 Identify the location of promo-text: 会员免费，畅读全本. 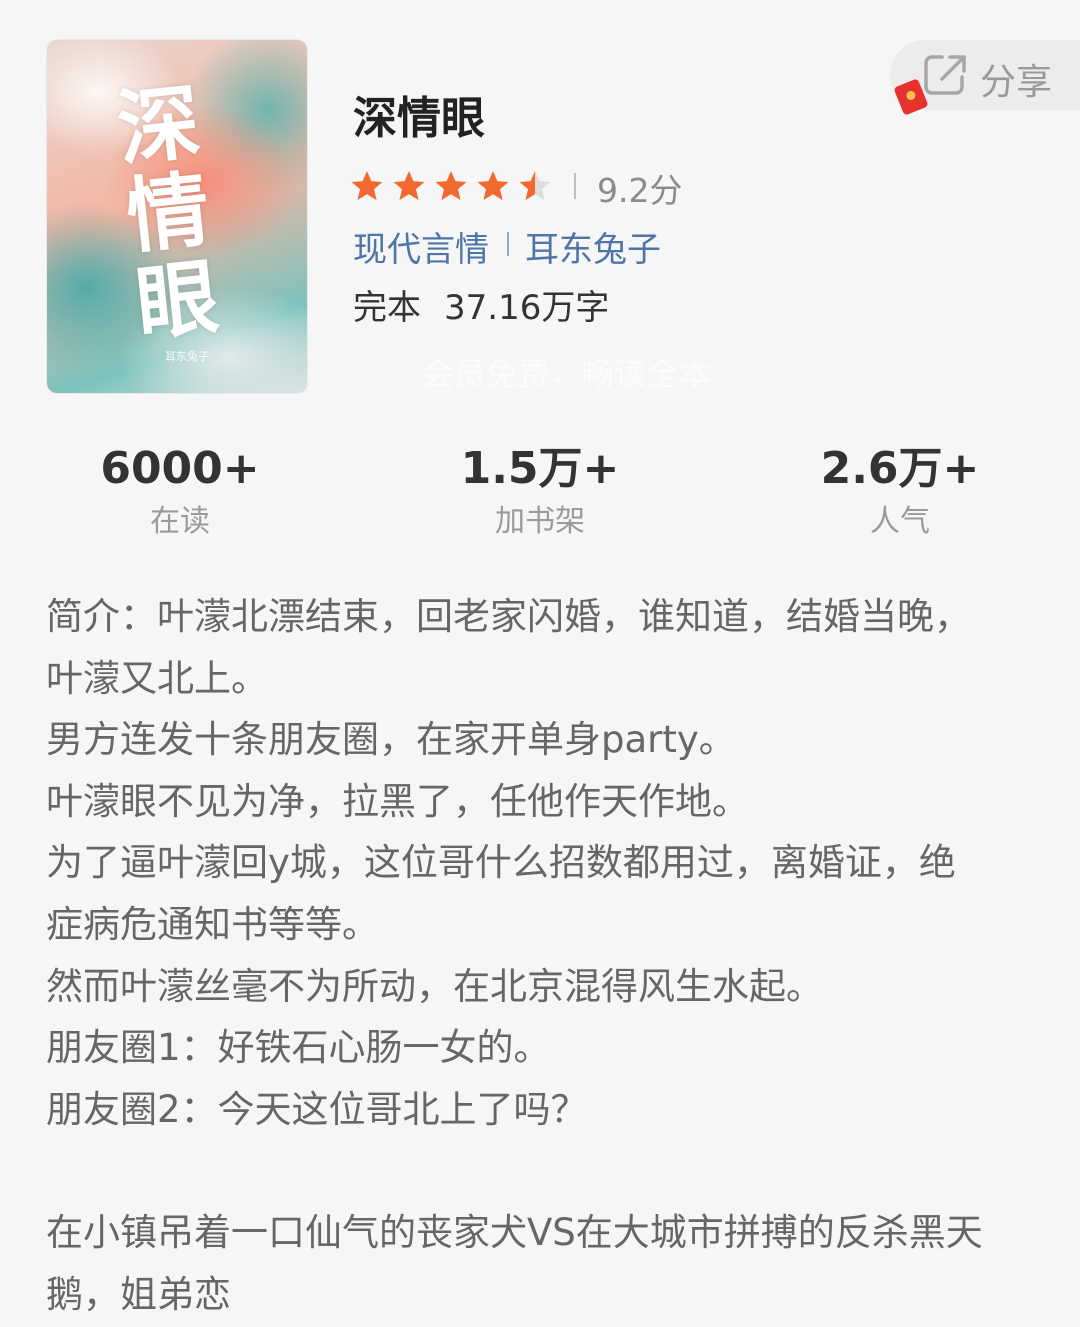
(566, 374).